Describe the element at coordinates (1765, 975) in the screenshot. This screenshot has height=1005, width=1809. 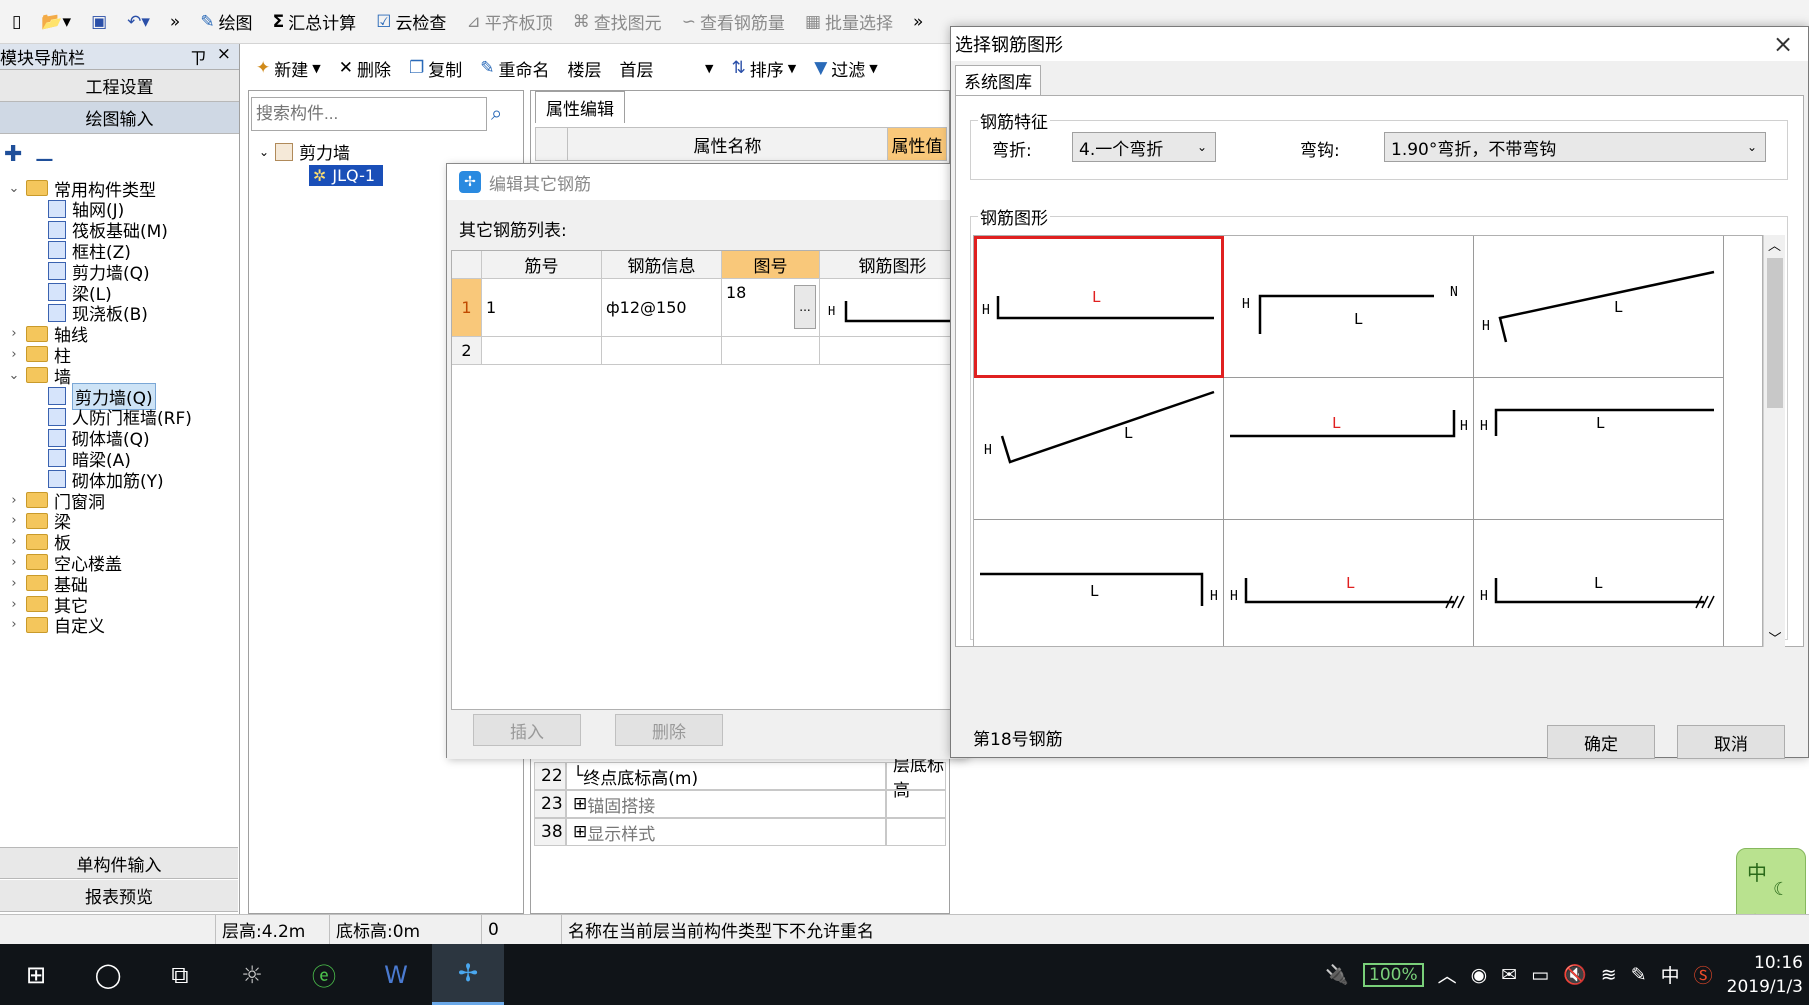
I see `clock: 10:16 2019/1/3` at that location.